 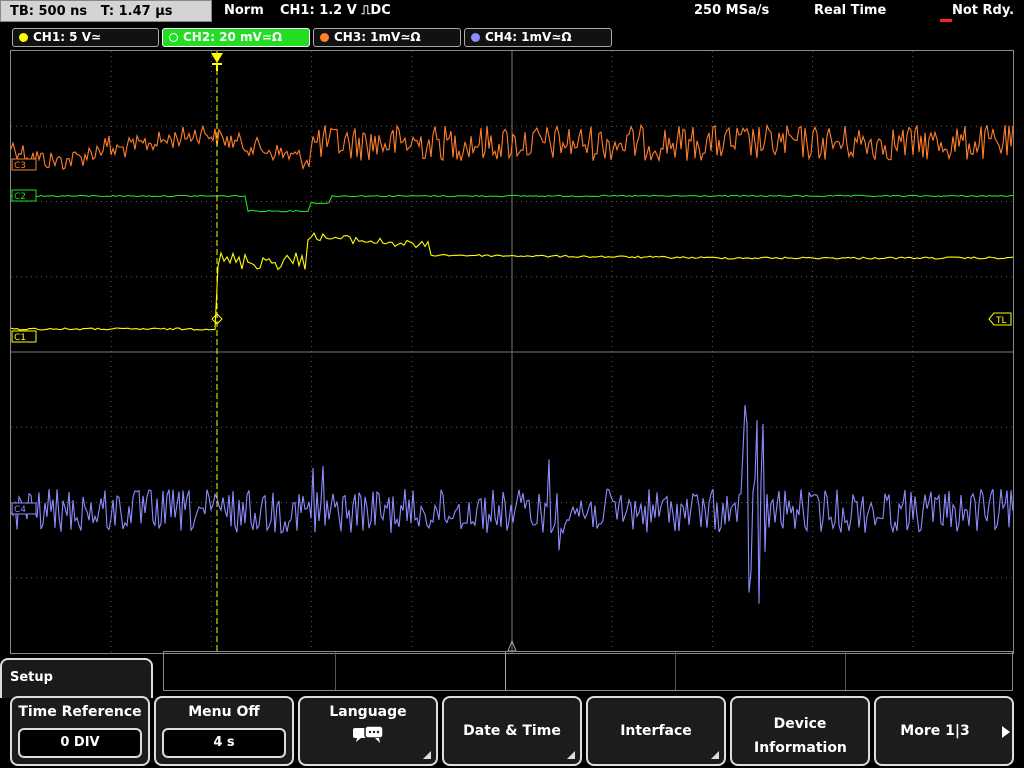 I want to click on channel-tab-ch3: CH3: 1mV≃Ω, so click(x=387, y=37).